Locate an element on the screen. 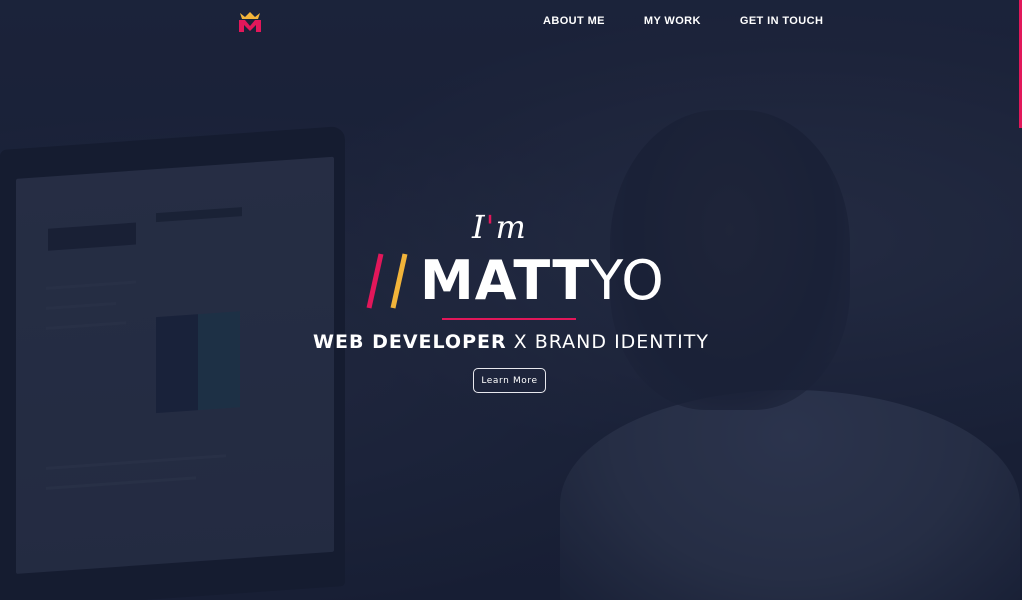 Image resolution: width=1022 pixels, height=600 pixels. greeting-prefix: I is located at coordinates (479, 227).